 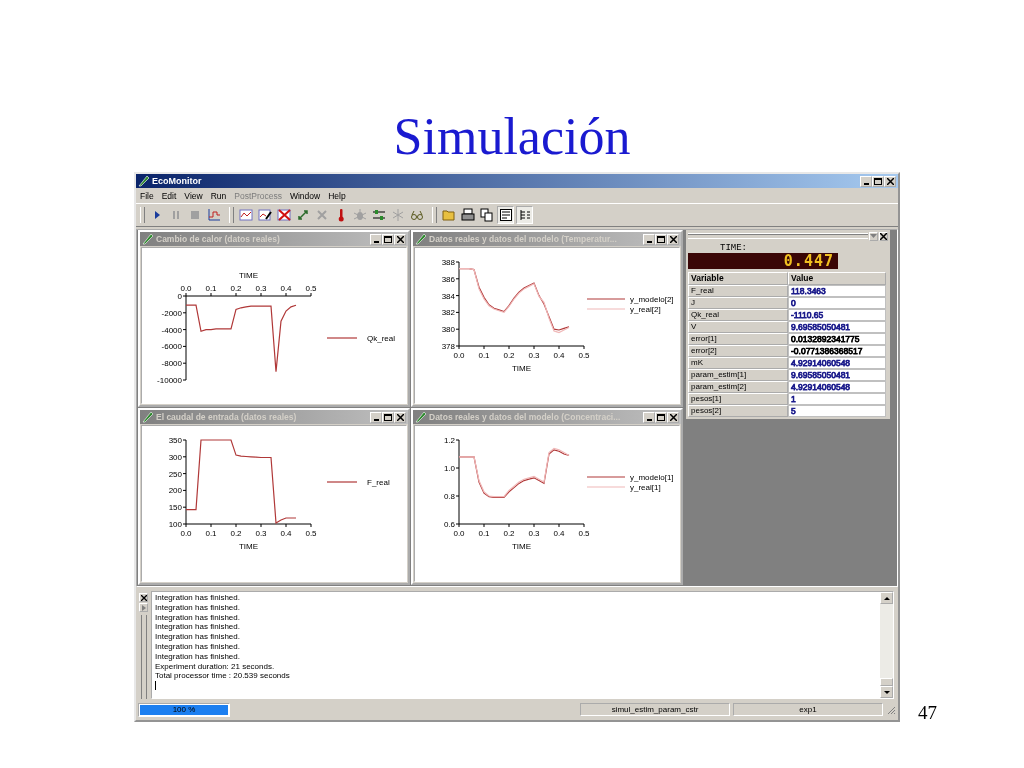 I want to click on page-number: 47, so click(x=927, y=713).